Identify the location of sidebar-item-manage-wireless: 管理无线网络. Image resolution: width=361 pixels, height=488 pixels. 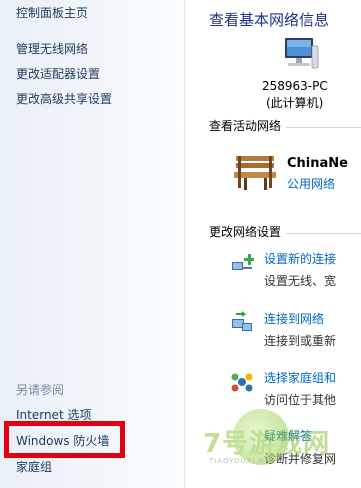
(52, 49).